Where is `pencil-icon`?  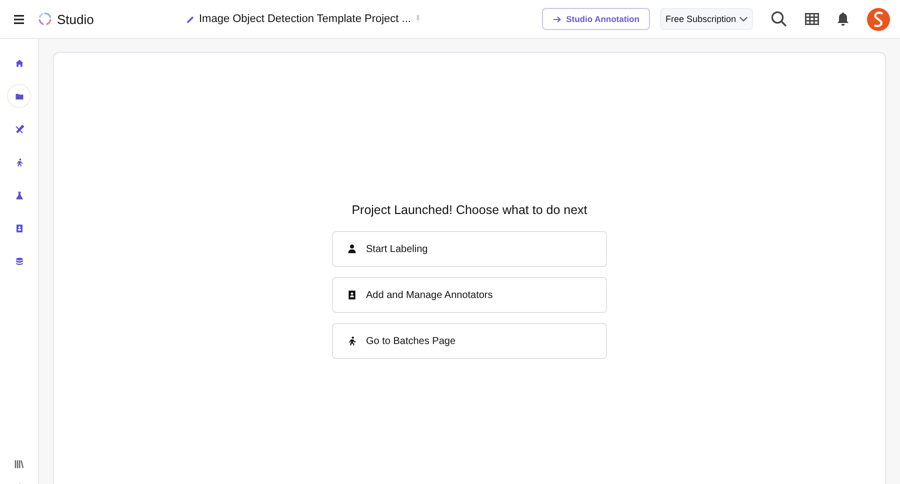
pencil-icon is located at coordinates (190, 19).